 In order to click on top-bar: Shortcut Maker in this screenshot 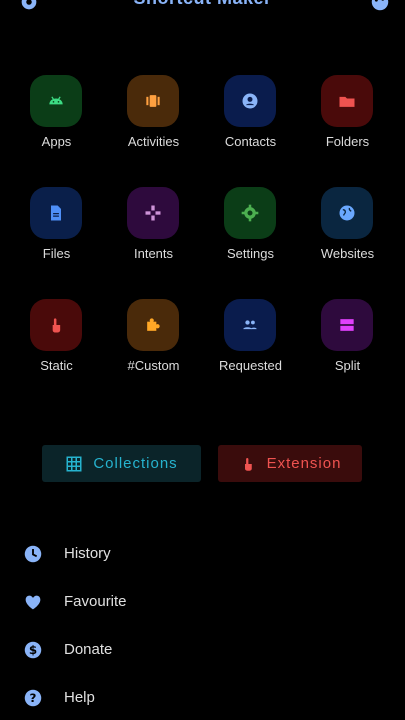, I will do `click(202, 7)`.